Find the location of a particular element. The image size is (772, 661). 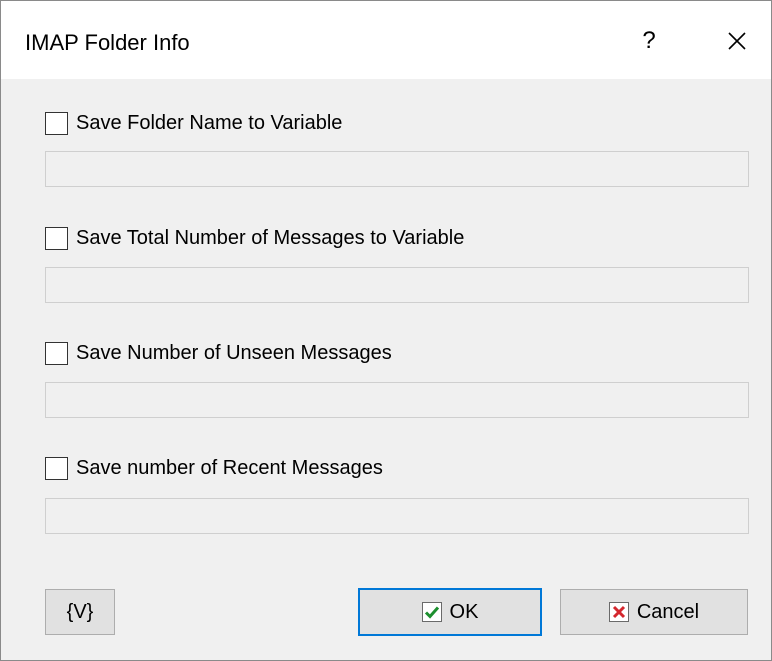

option-recent-messages: Save number of Recent Messages is located at coordinates (398, 494).